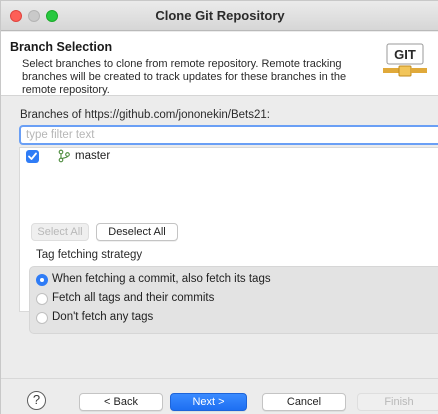 Image resolution: width=438 pixels, height=414 pixels. I want to click on radio-selected-icon, so click(42, 280).